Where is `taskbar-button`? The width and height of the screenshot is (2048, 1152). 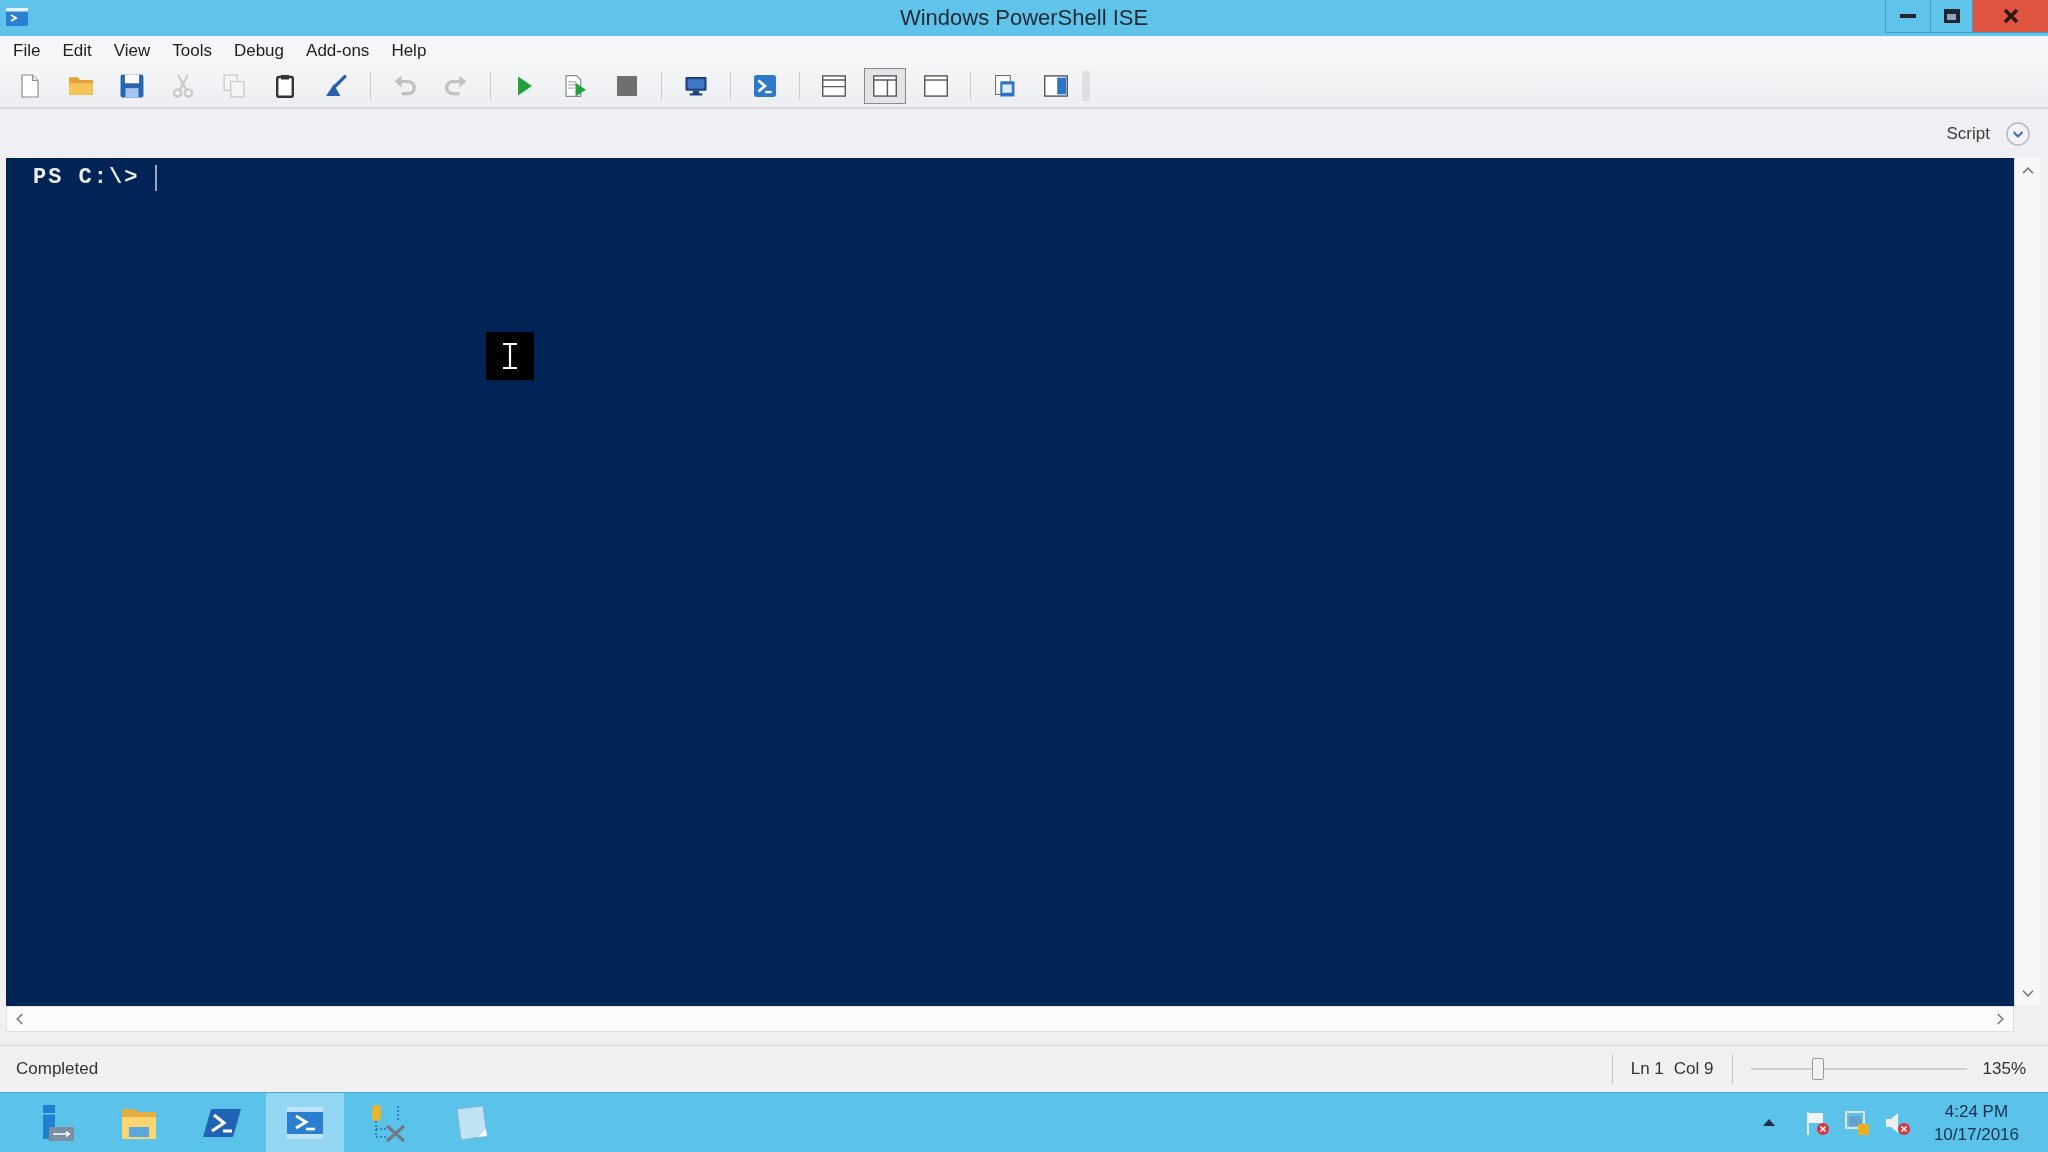 taskbar-button is located at coordinates (305, 1122).